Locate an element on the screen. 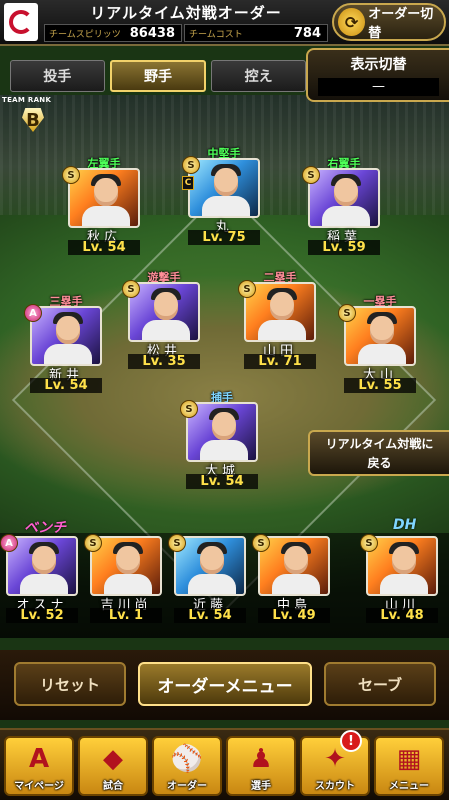 The image size is (449, 800). player-level: Lv. 59 is located at coordinates (344, 247).